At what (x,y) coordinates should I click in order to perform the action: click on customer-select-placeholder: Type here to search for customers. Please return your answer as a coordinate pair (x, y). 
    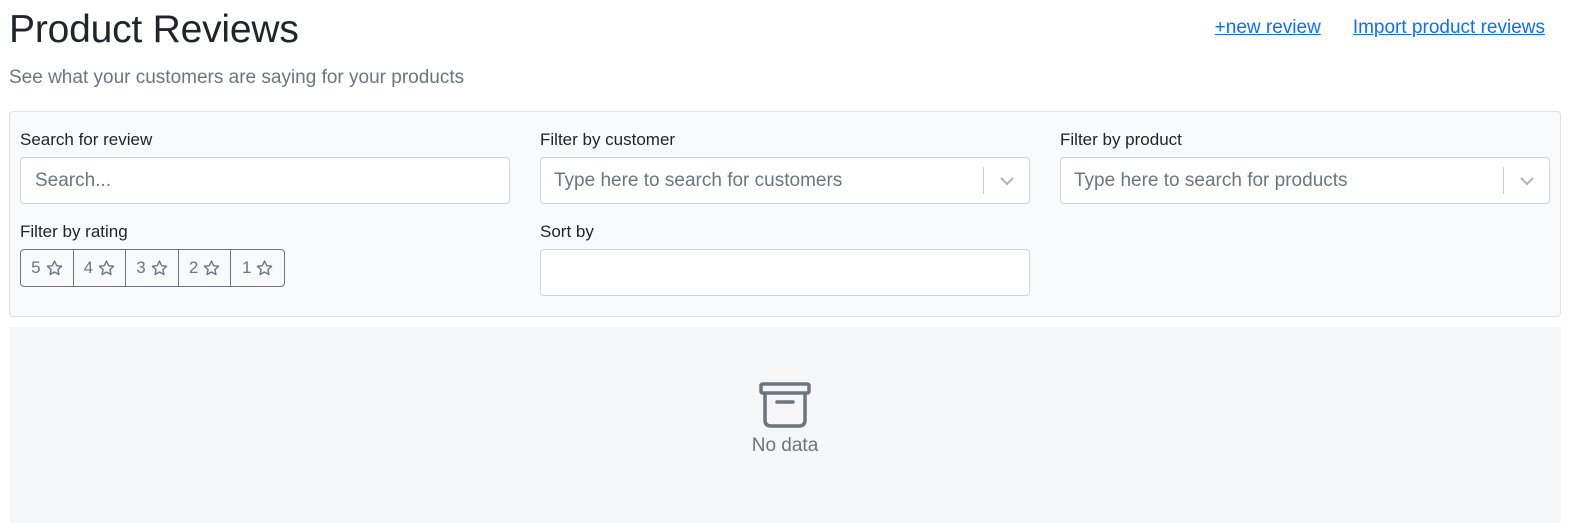
    Looking at the image, I should click on (698, 180).